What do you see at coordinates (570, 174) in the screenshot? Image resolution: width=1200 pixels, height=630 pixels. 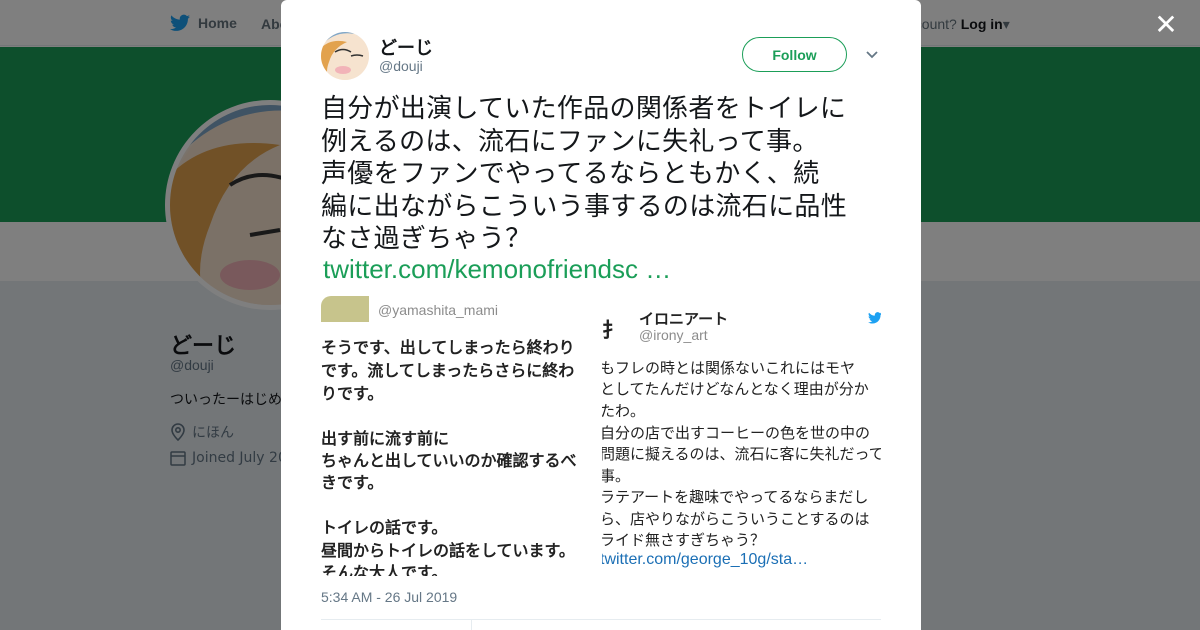 I see `tweet-text-line: 声優をファンでやってるならともかく、続` at bounding box center [570, 174].